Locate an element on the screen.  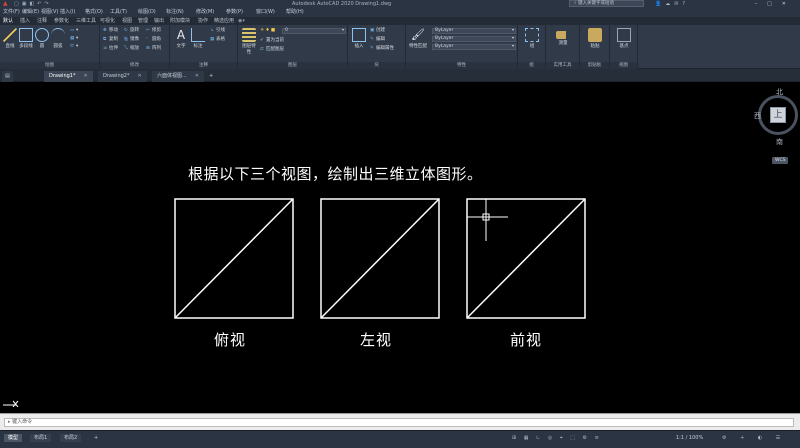
mirror-button: ⧎ 镜像 is located at coordinates (131, 40).